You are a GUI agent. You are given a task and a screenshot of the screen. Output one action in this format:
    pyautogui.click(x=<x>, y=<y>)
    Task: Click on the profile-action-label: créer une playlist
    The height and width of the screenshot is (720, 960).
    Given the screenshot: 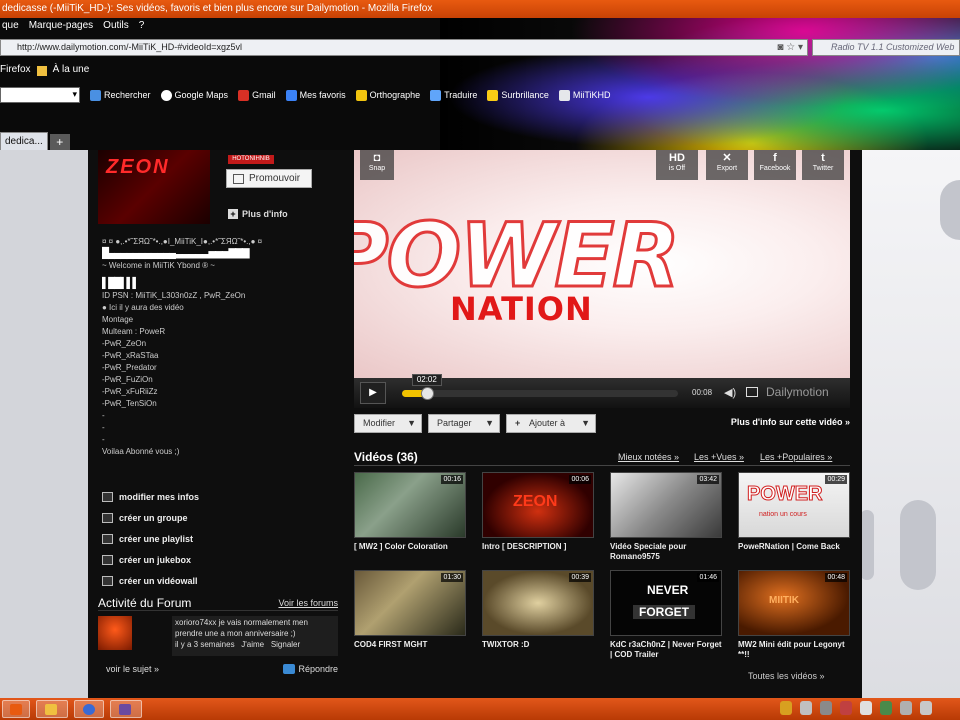 What is the action you would take?
    pyautogui.click(x=156, y=538)
    